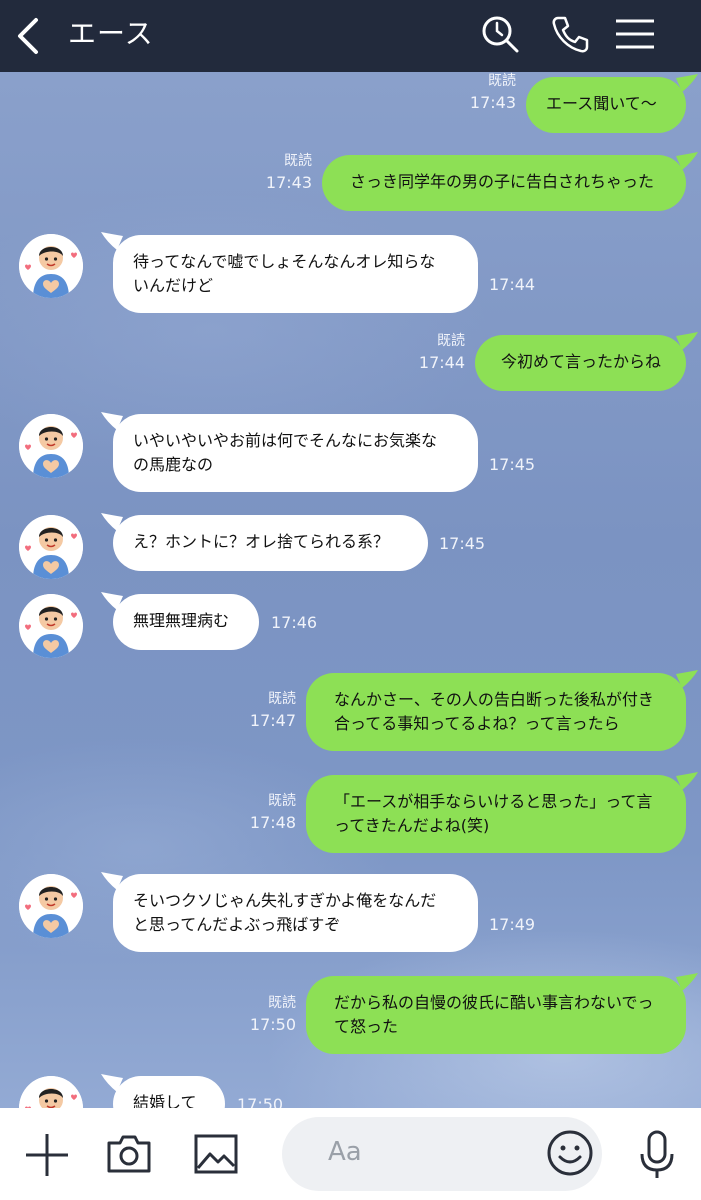 This screenshot has width=701, height=1200. I want to click on outgoing-message-bubble: 今初めて言ったからね, so click(580, 363).